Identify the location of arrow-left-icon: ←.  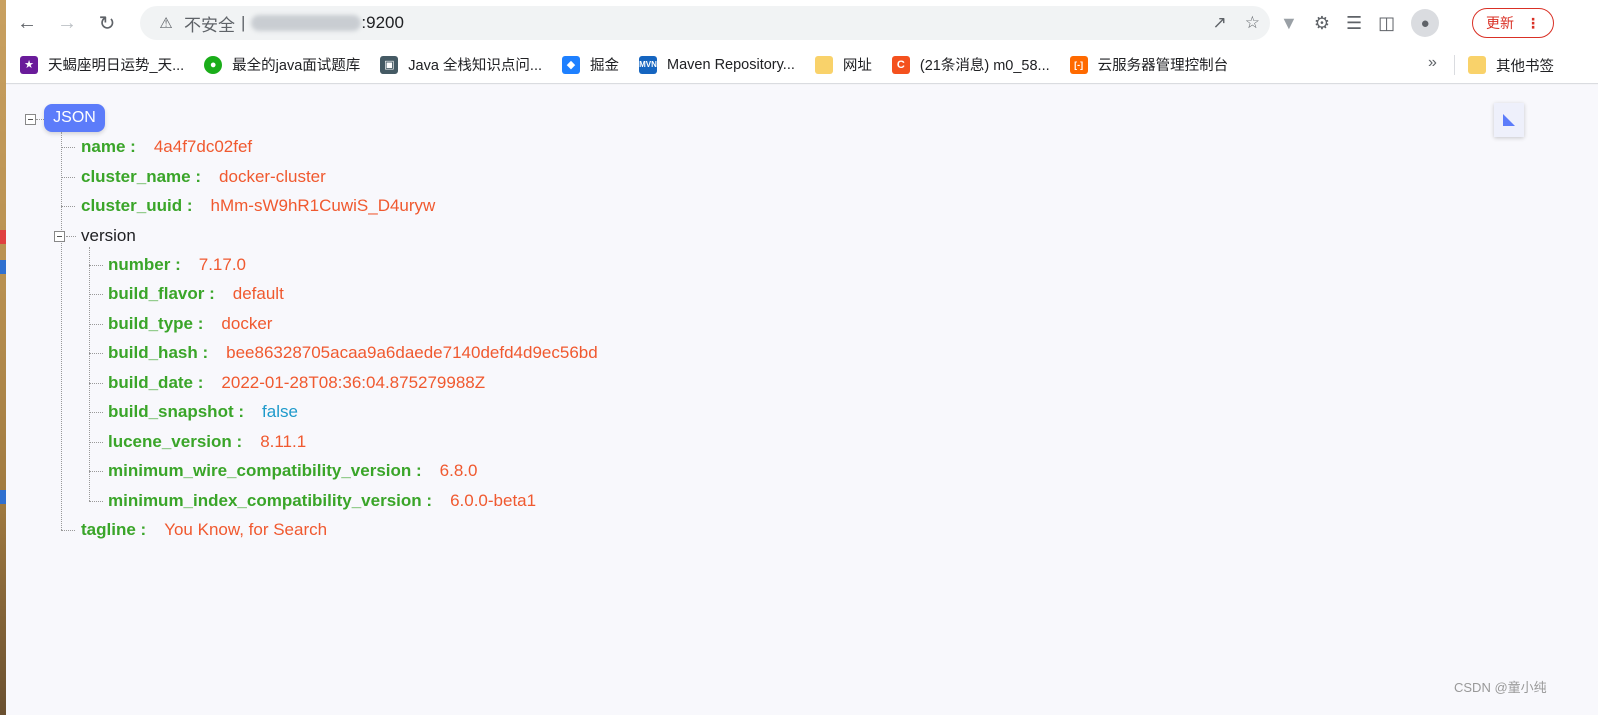
(27, 22).